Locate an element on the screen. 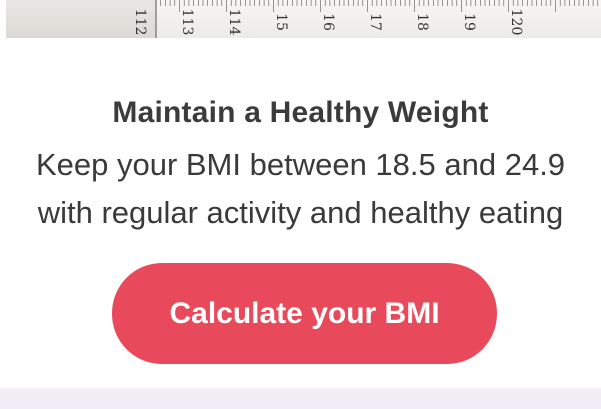 This screenshot has height=409, width=601. measuring-tape-graphic: 112 113 114 15 16 17 18 19 120 is located at coordinates (366, 19).